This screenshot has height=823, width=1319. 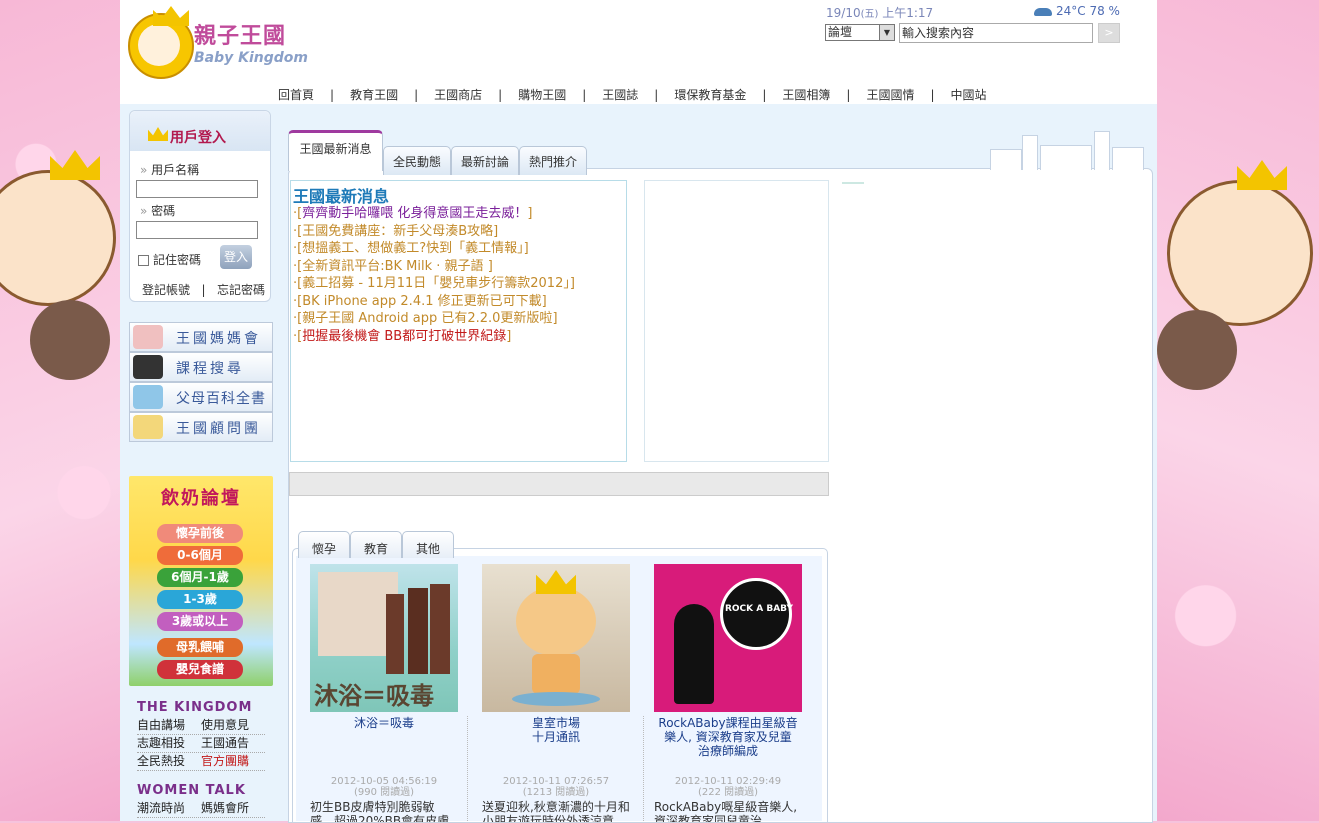 I want to click on side-menu-label: 王國顧問團, so click(x=218, y=429).